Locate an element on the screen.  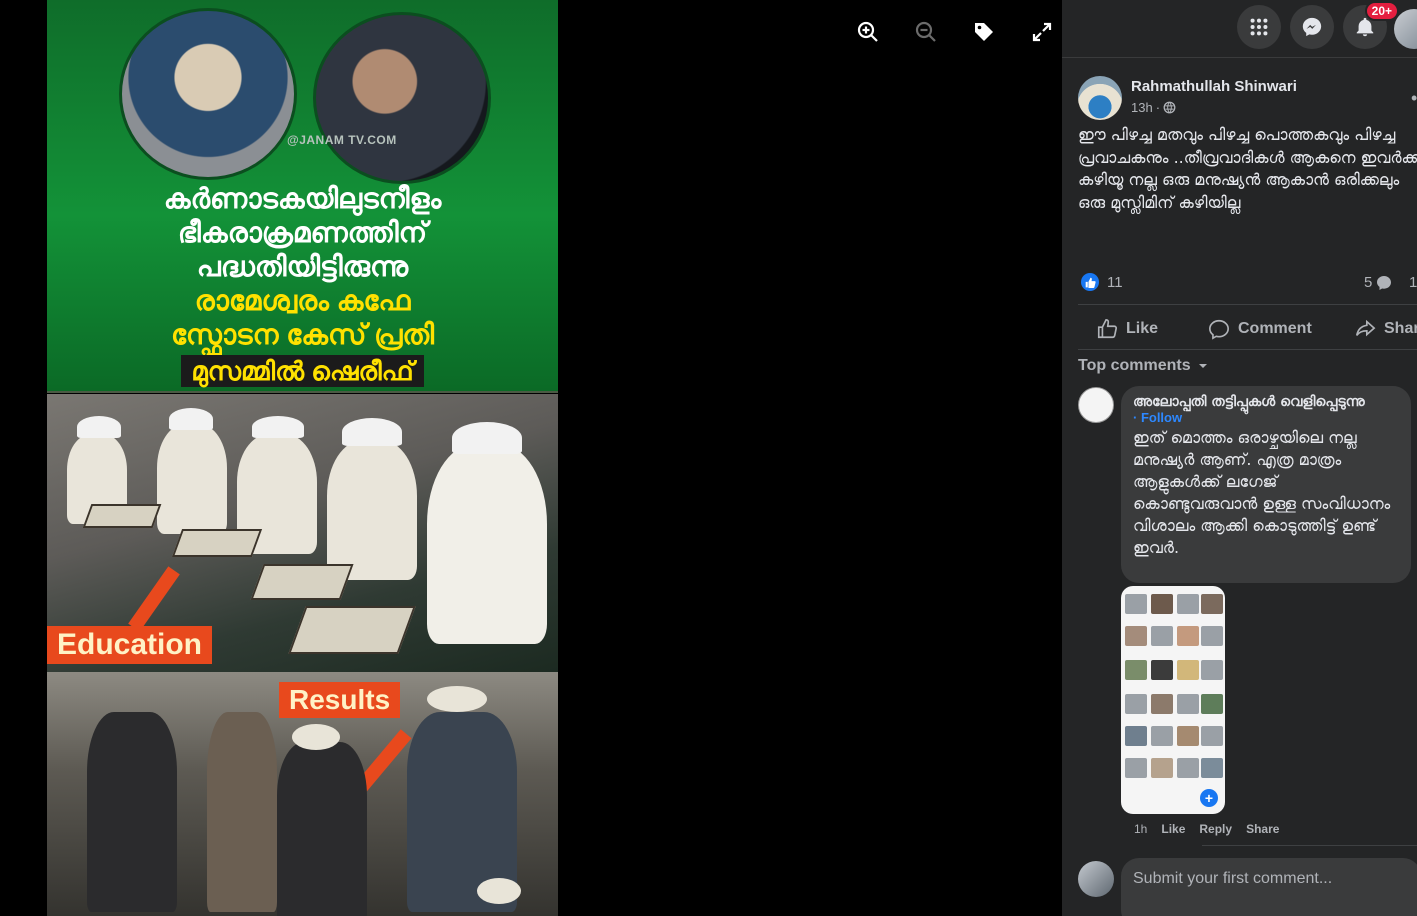
comment-sort-dropdown: Top comments is located at coordinates (1143, 366).